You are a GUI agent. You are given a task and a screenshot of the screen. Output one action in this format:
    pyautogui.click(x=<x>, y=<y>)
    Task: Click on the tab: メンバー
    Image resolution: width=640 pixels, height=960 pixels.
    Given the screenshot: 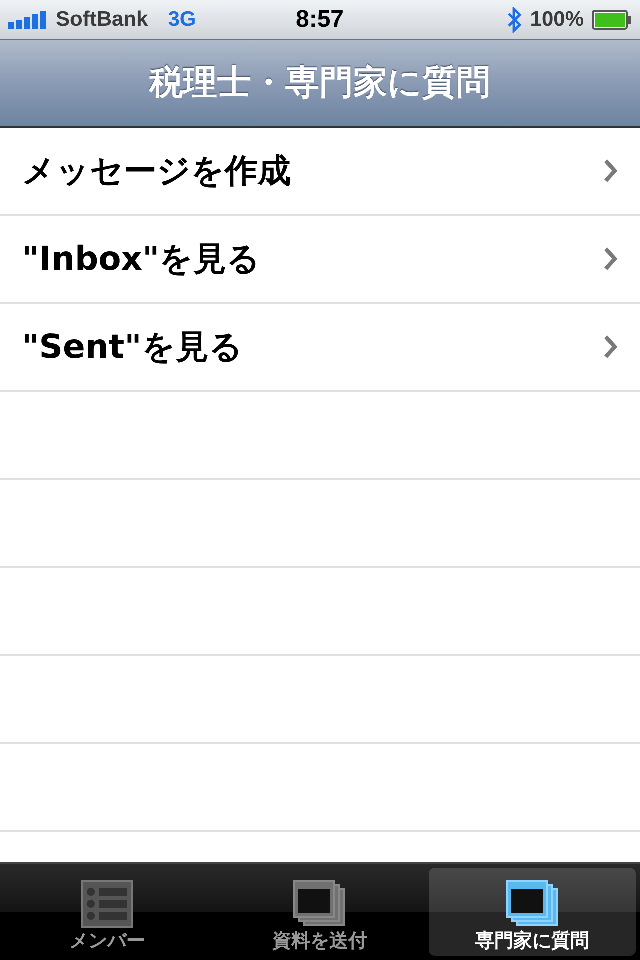 What is the action you would take?
    pyautogui.click(x=107, y=912)
    